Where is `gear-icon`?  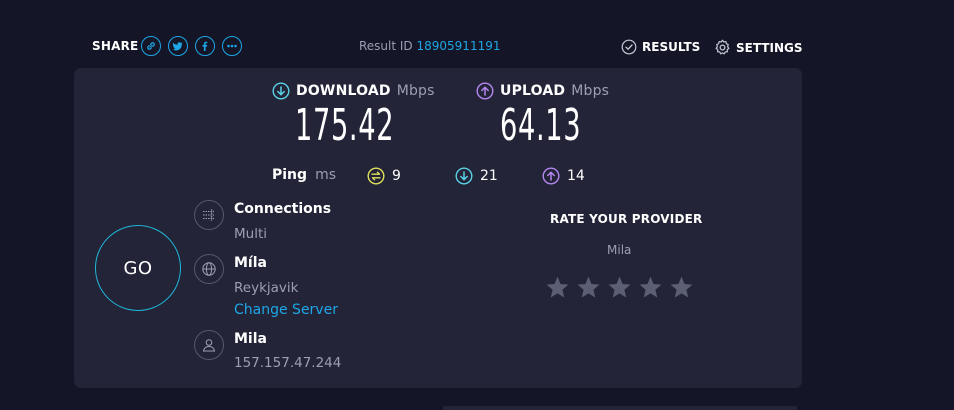
gear-icon is located at coordinates (722, 47).